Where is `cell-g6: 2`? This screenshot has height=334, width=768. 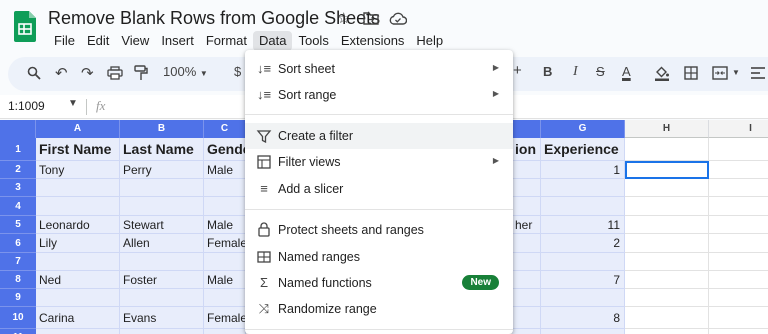
cell-g6: 2 is located at coordinates (583, 243).